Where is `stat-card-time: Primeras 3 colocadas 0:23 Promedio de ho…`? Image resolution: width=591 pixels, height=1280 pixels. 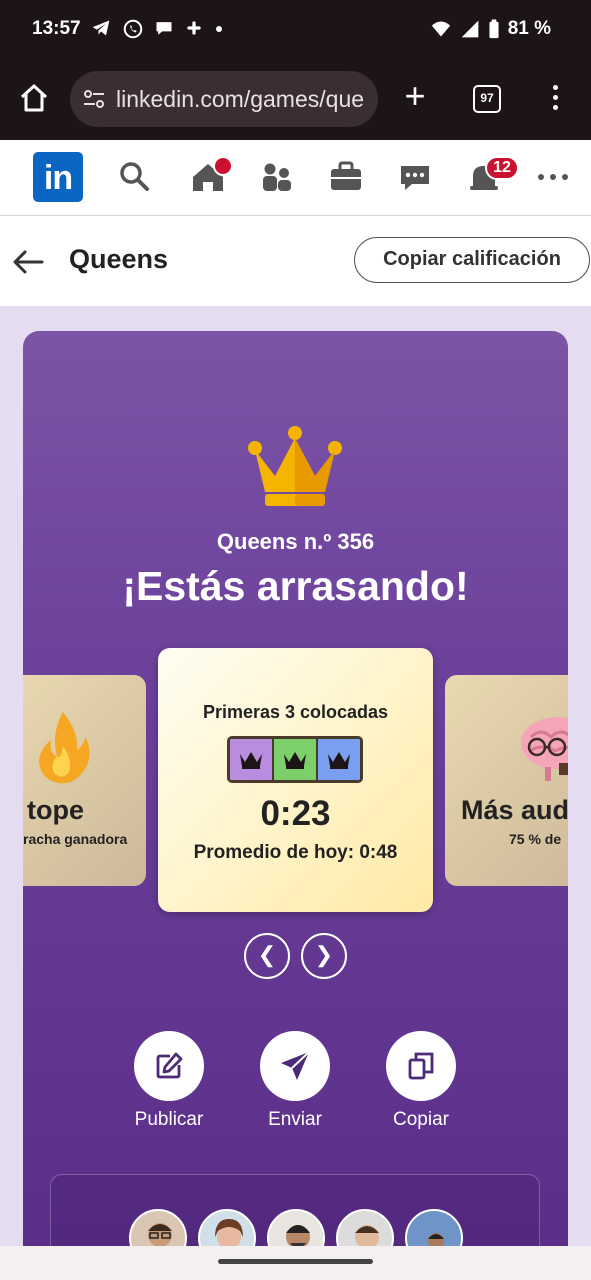
stat-card-time: Primeras 3 colocadas 0:23 Promedio de ho… is located at coordinates (295, 780).